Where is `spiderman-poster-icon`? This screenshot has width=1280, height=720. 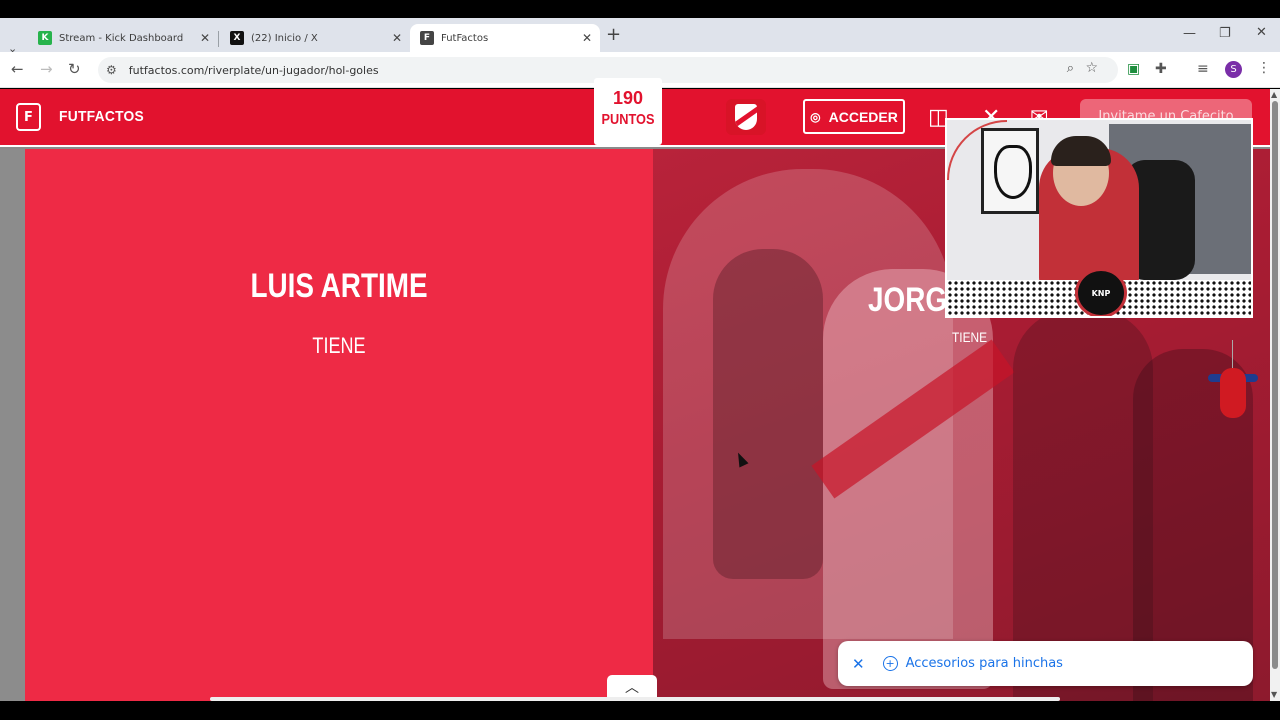
spiderman-poster-icon is located at coordinates (1010, 171).